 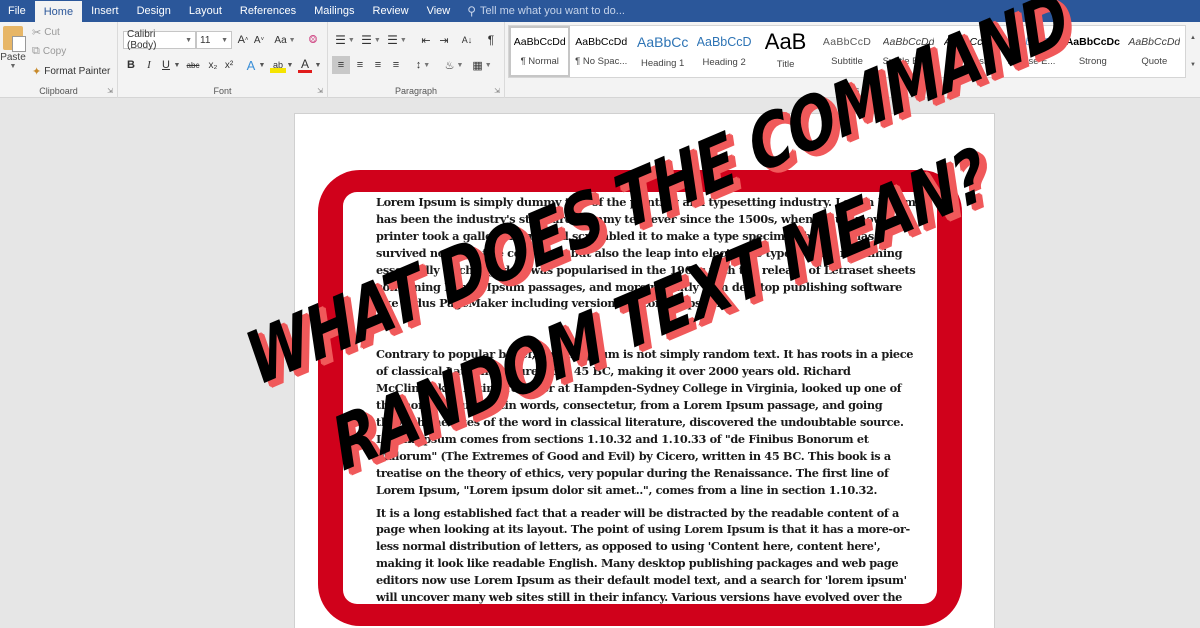 I want to click on style-strong: AaBbCcDc Strong, so click(x=1092, y=51).